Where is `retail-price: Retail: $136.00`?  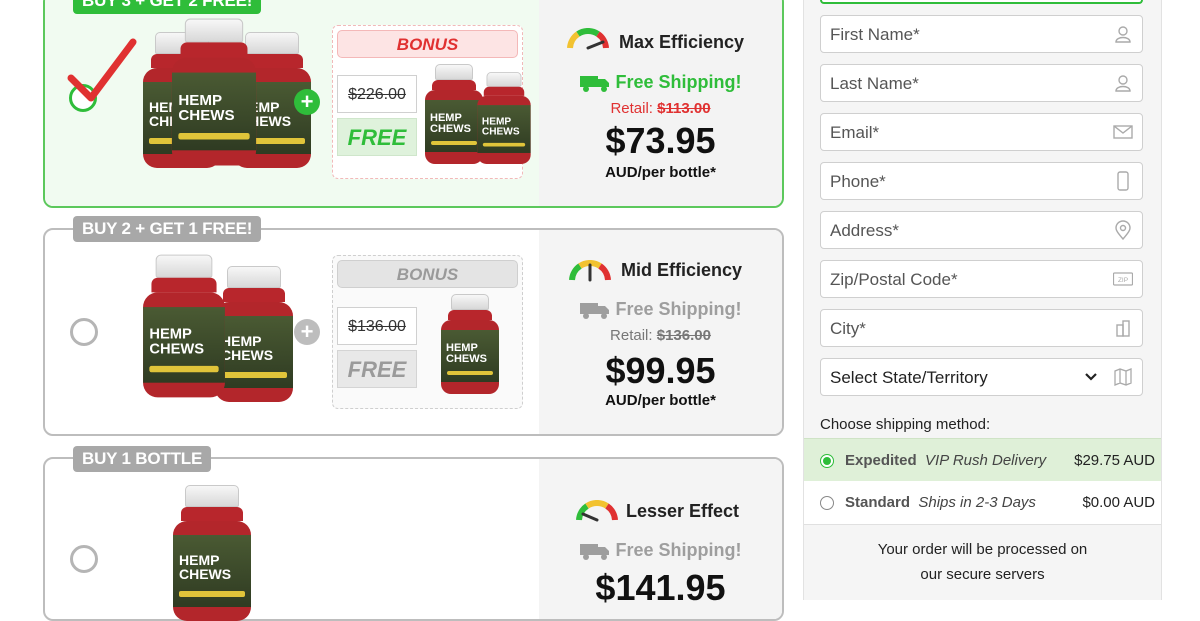
retail-price: Retail: $136.00 is located at coordinates (660, 335).